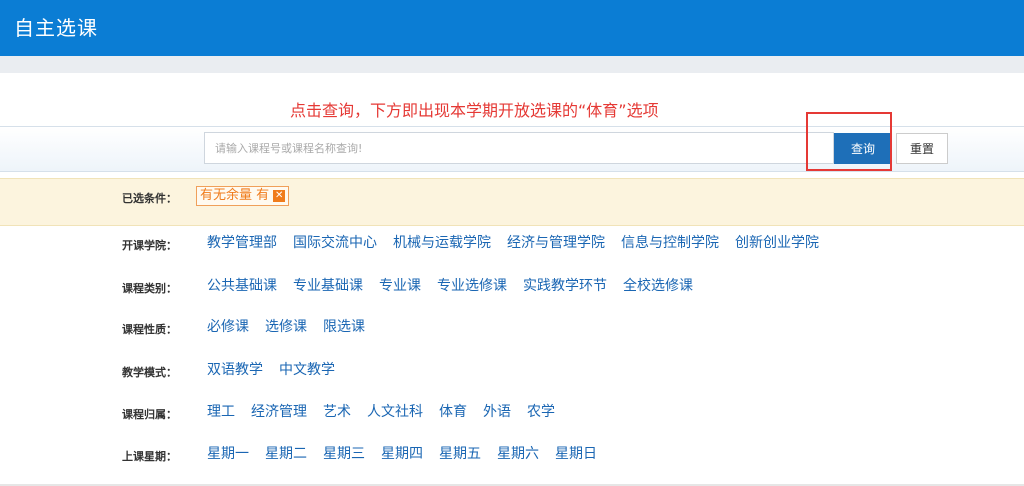 The height and width of the screenshot is (486, 1024). Describe the element at coordinates (335, 243) in the screenshot. I see `filter-option: 国际交流中心` at that location.